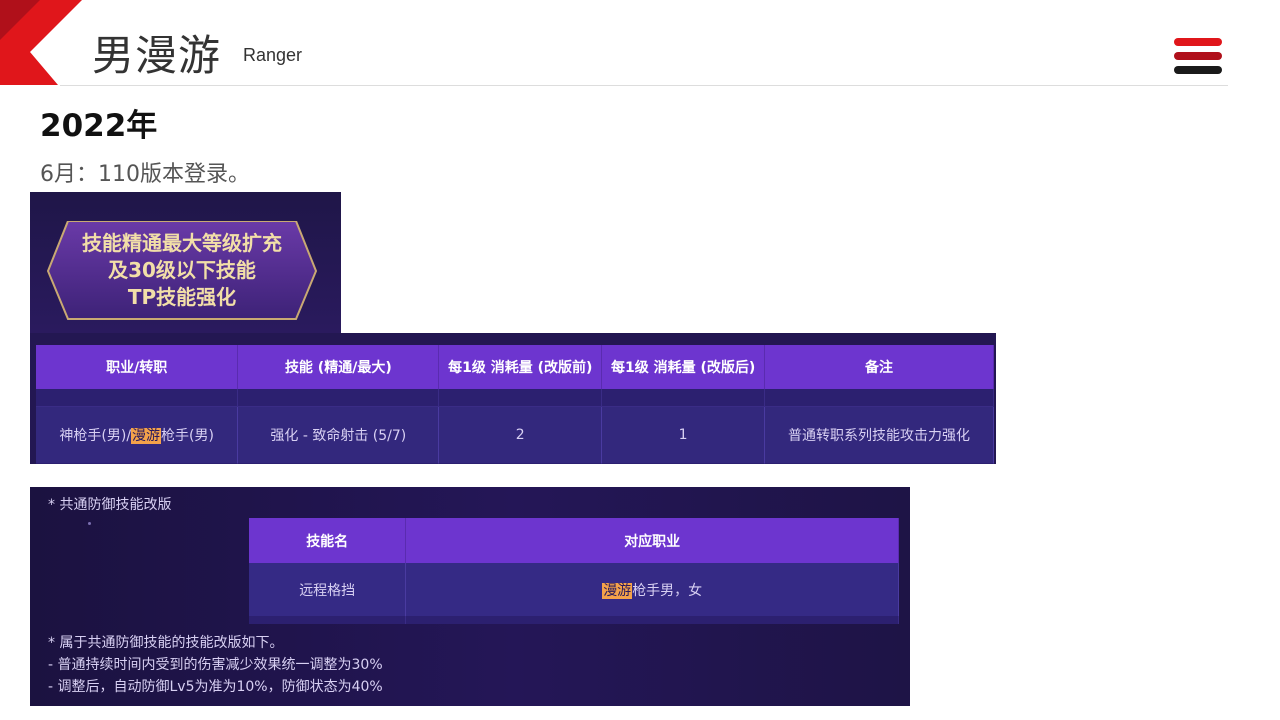 The height and width of the screenshot is (720, 1280). What do you see at coordinates (338, 367) in the screenshot?
I see `header-skill: 技能 (精通/最大)` at bounding box center [338, 367].